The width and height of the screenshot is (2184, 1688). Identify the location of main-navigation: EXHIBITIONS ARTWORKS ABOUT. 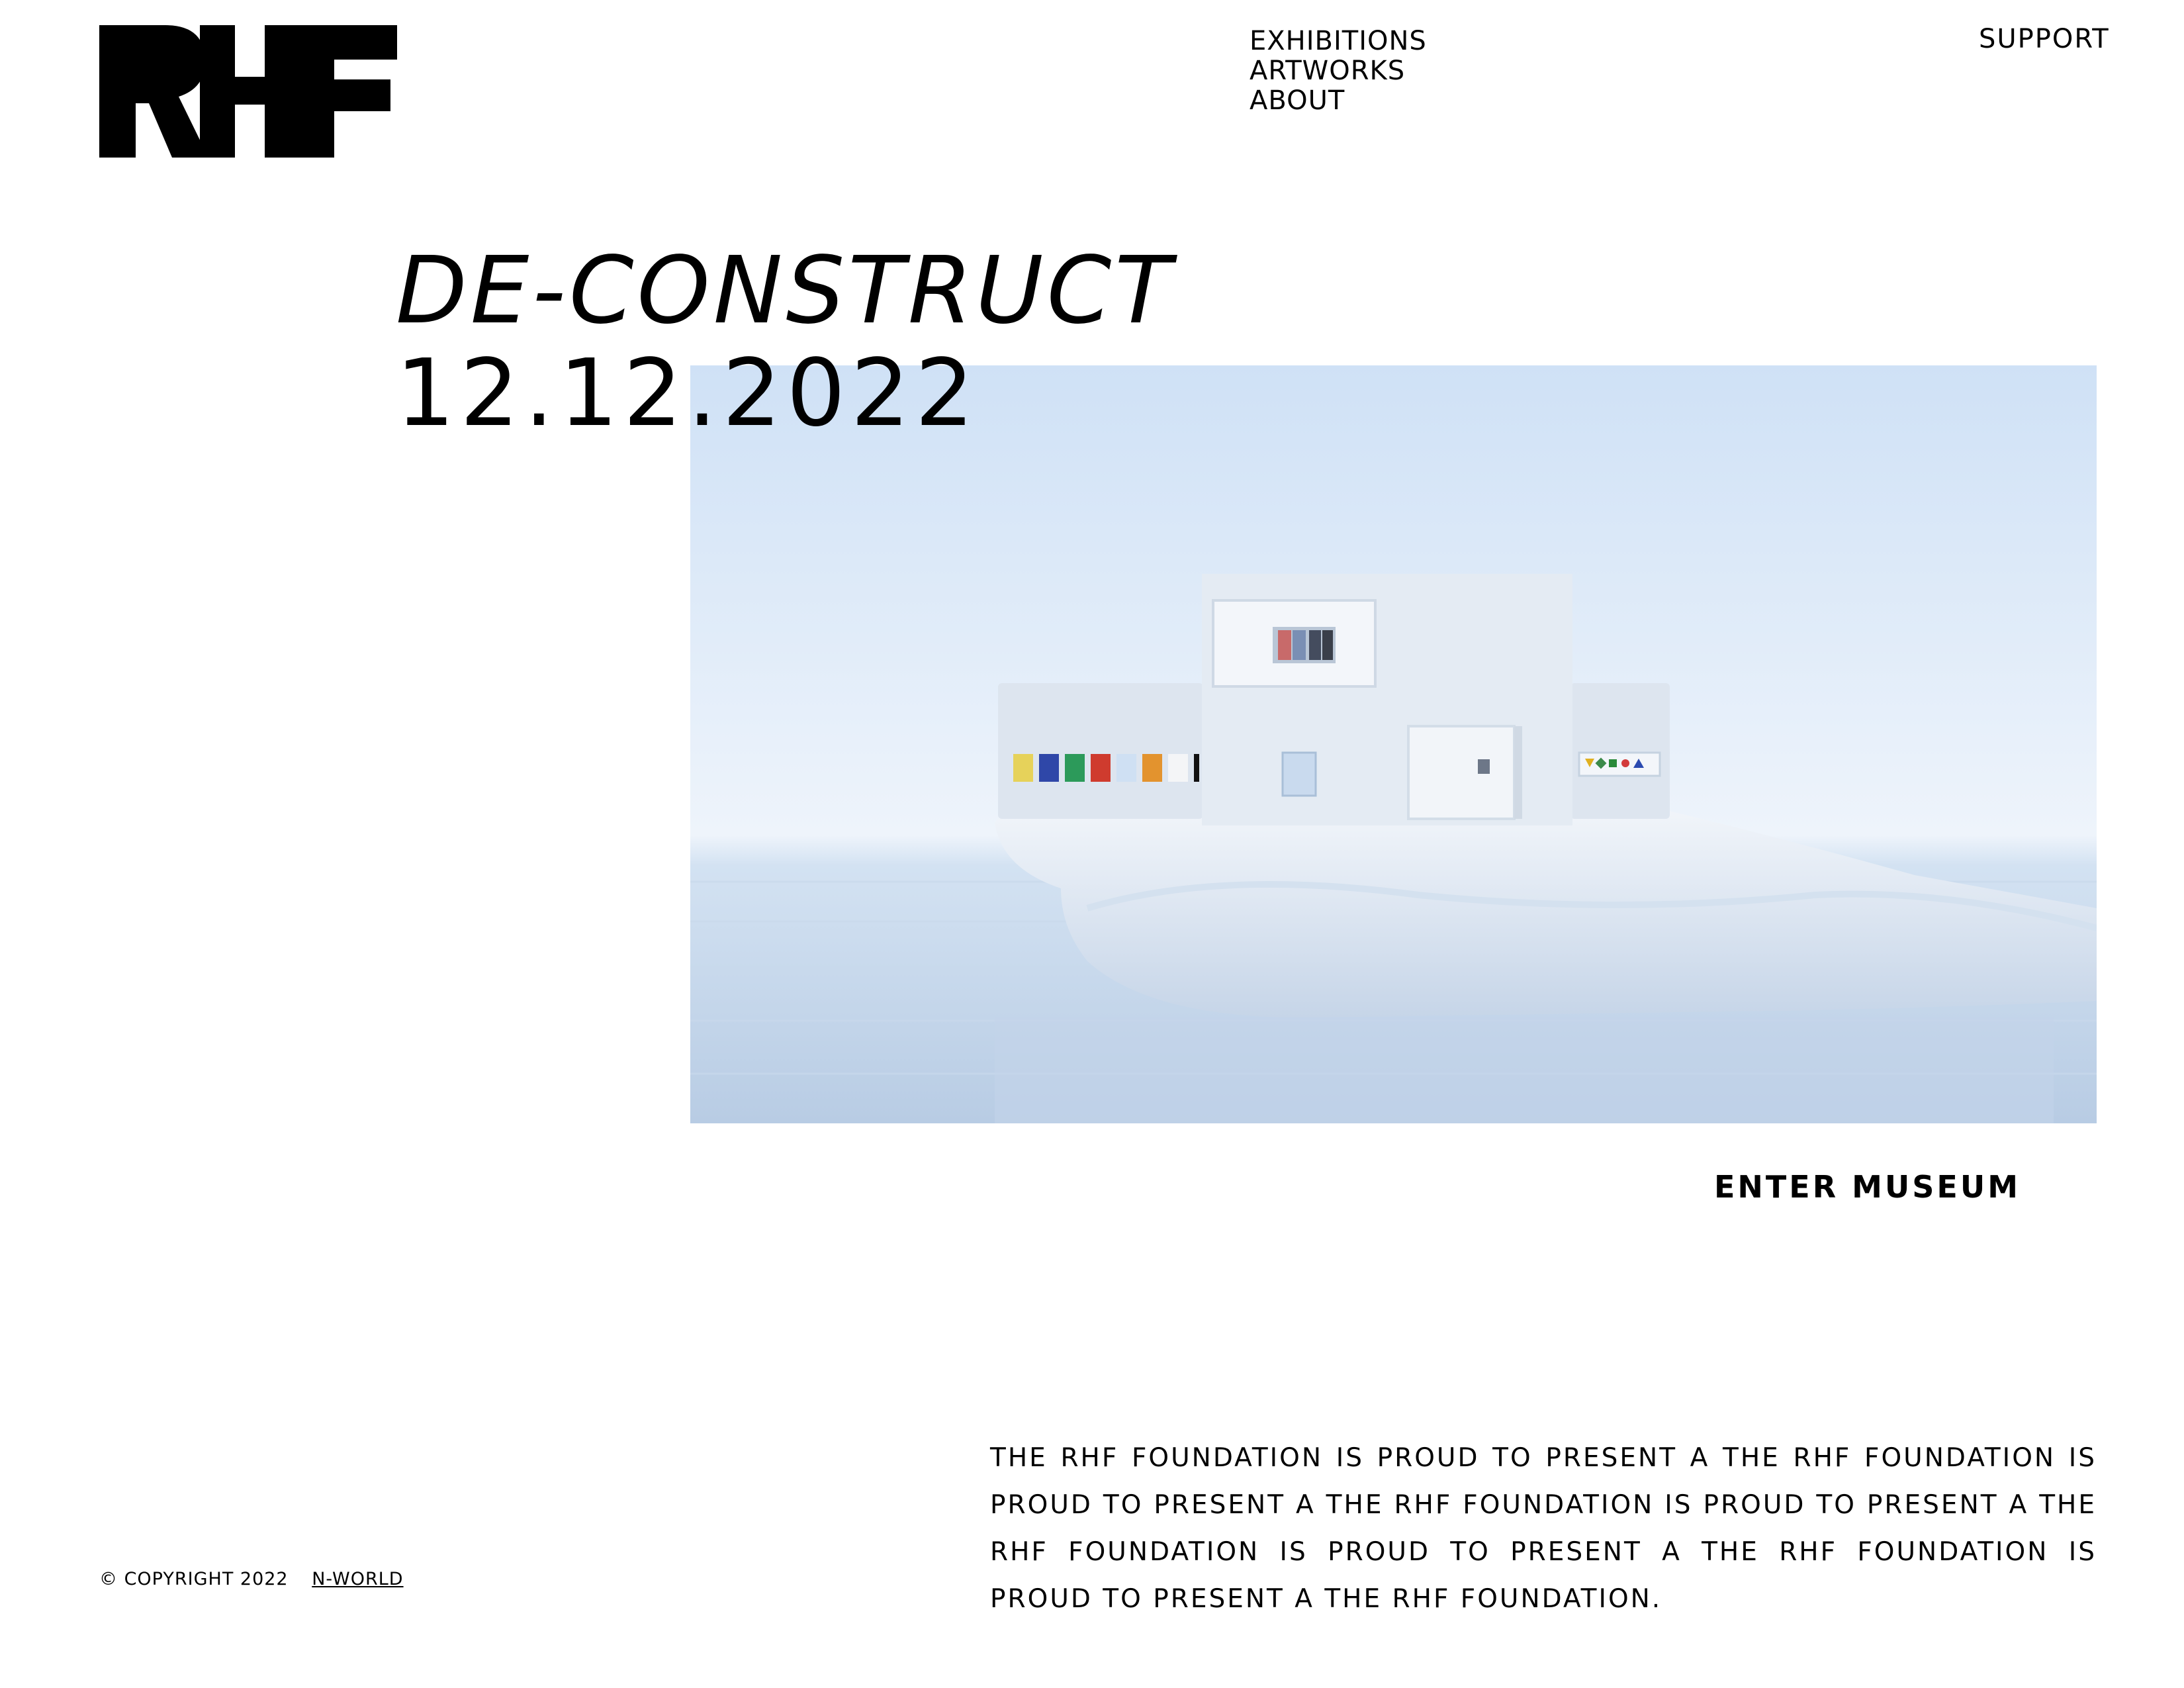
(1338, 71).